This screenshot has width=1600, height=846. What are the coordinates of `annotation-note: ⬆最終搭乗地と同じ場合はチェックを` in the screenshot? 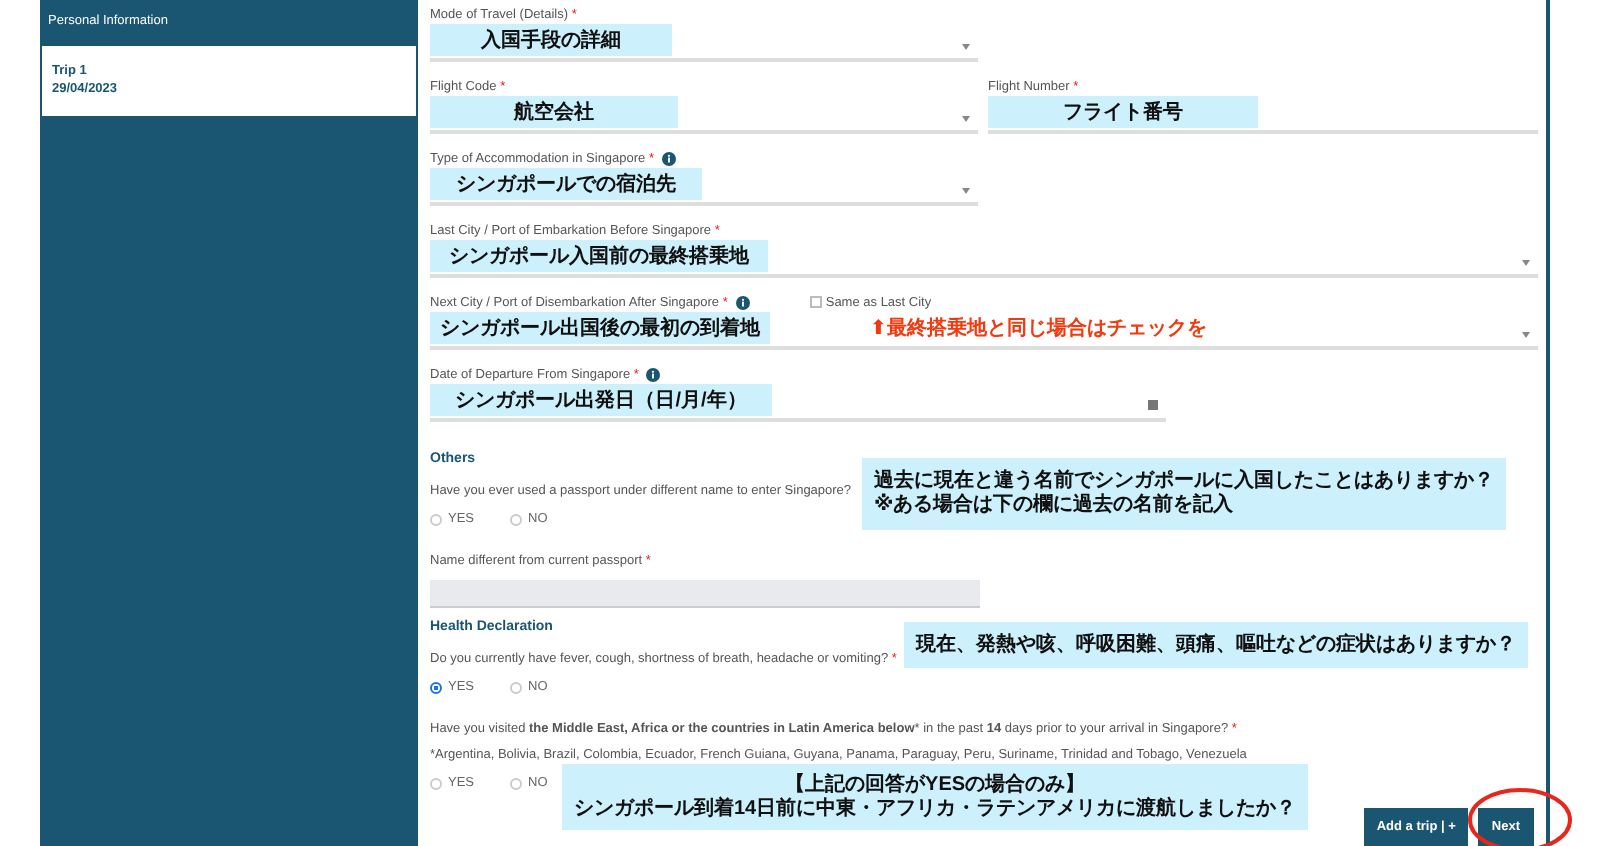 It's located at (1038, 328).